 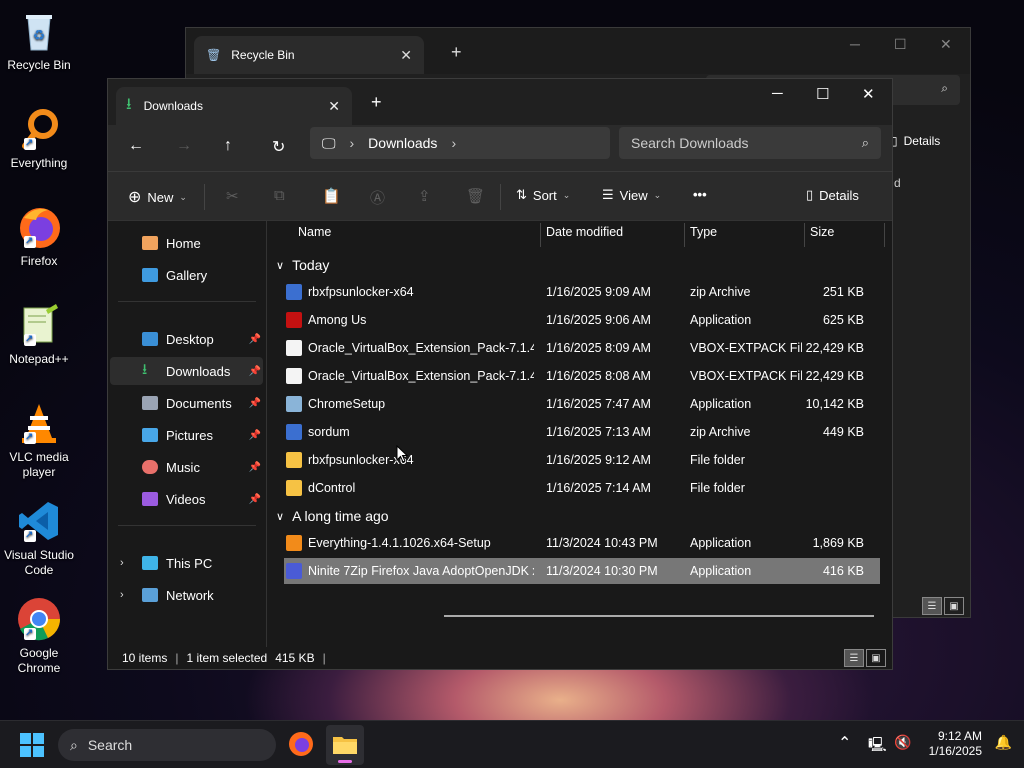 What do you see at coordinates (332, 516) in the screenshot?
I see `group-header-older: ∨ A long time ago` at bounding box center [332, 516].